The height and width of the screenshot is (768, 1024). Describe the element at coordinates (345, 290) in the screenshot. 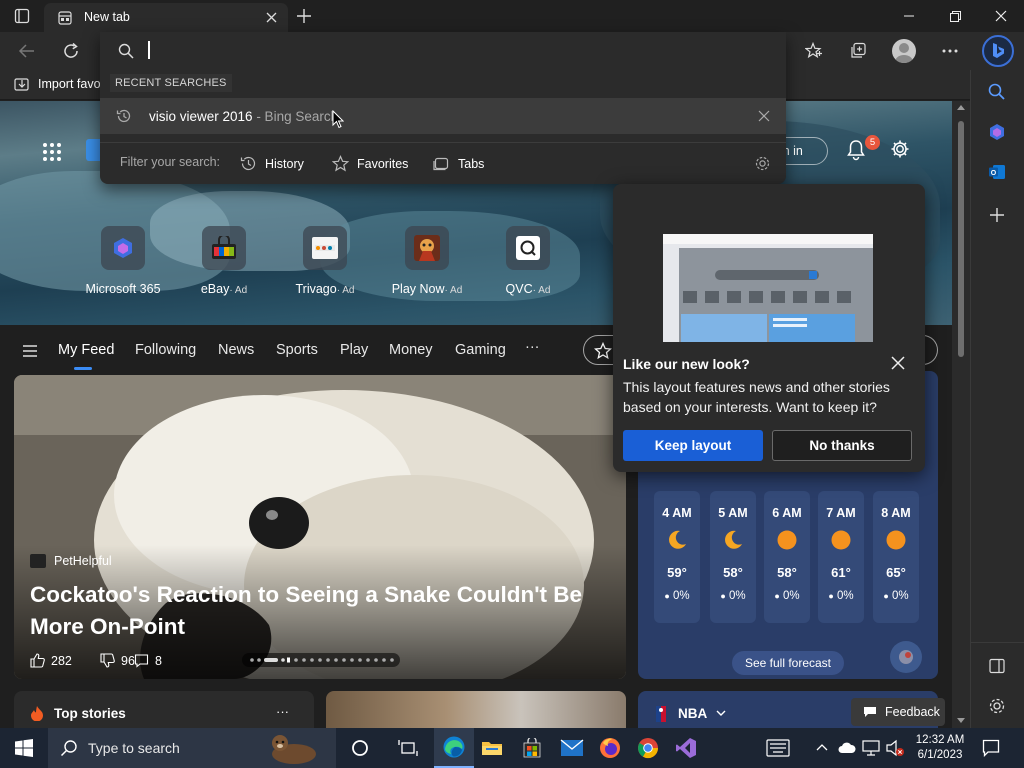

I see `ad-label: · Ad` at that location.